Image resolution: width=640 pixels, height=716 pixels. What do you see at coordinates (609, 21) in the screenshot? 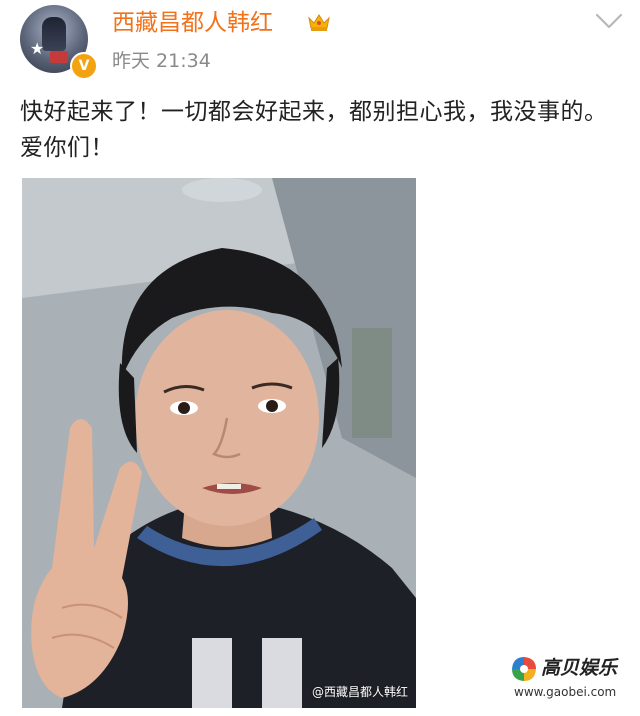
I see `chevron-down-icon` at bounding box center [609, 21].